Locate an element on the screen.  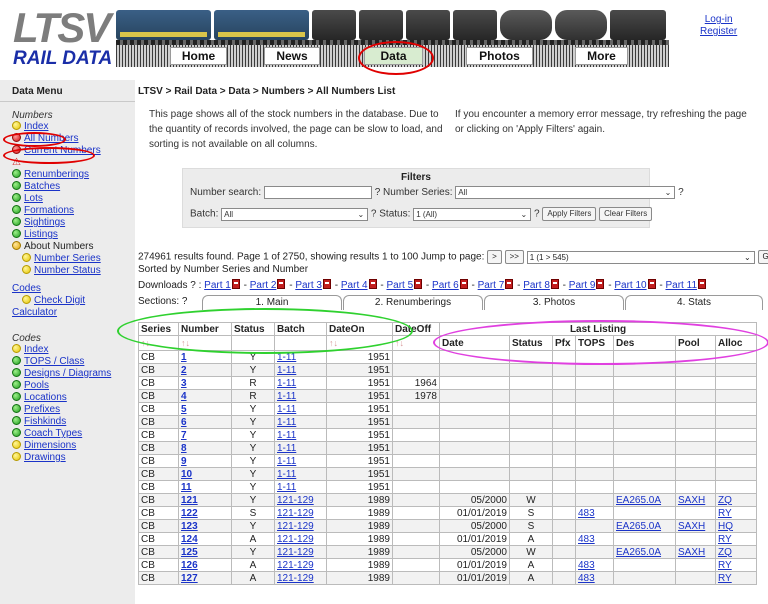
download-link-part-3: Part 3 is located at coordinates (308, 285).